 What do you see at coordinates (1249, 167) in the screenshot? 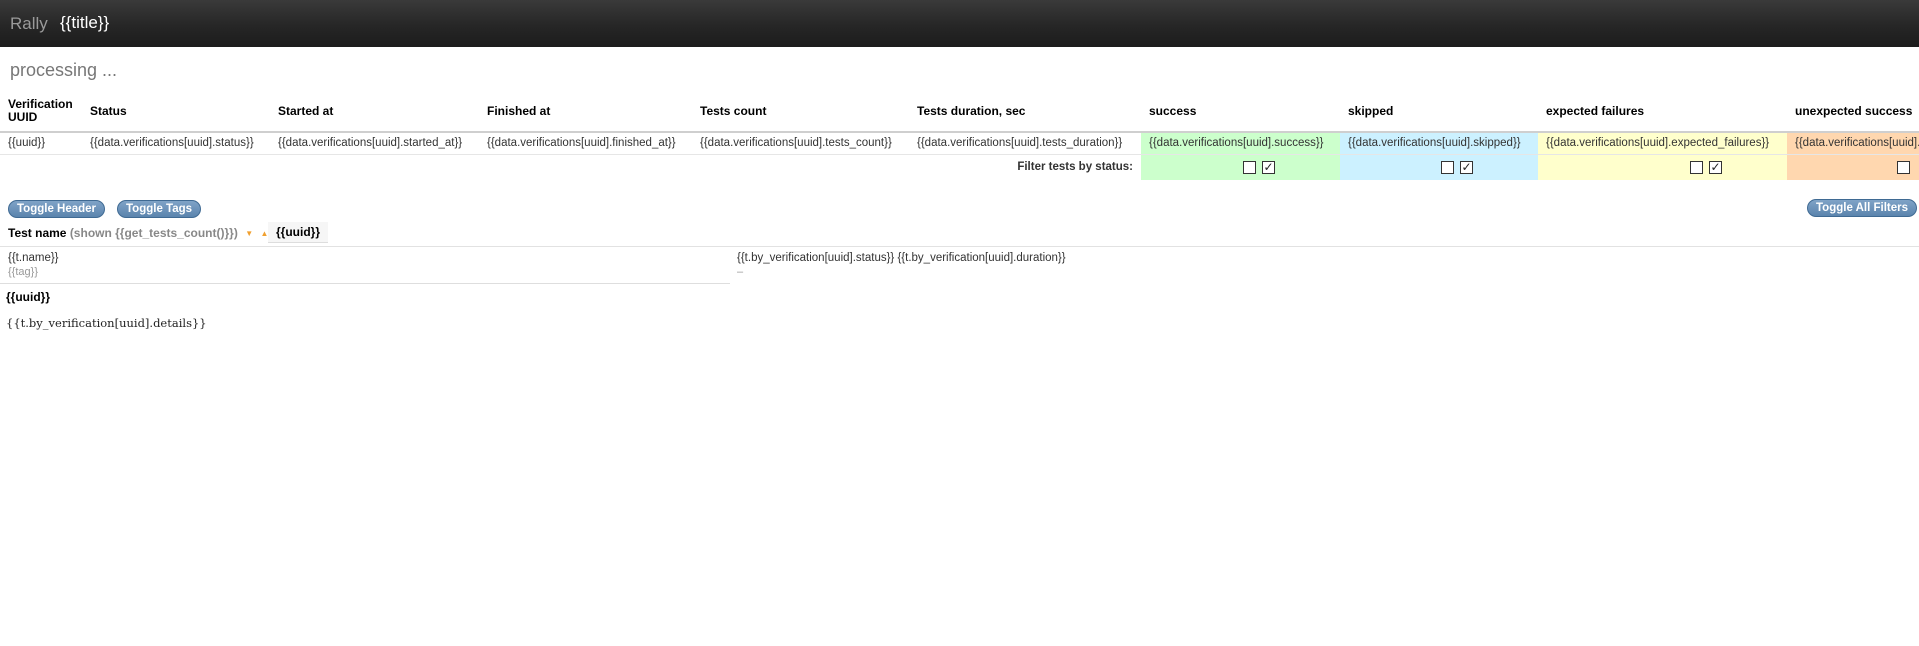
I see `filter-success-unchecked-checkbox` at bounding box center [1249, 167].